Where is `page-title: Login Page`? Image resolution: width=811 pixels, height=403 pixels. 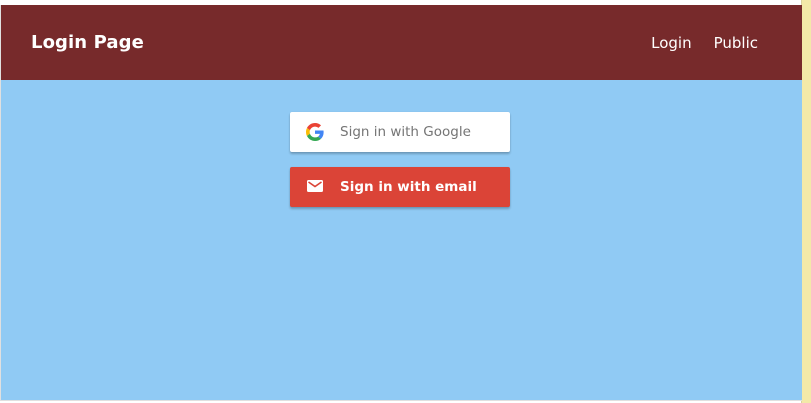 page-title: Login Page is located at coordinates (87, 42).